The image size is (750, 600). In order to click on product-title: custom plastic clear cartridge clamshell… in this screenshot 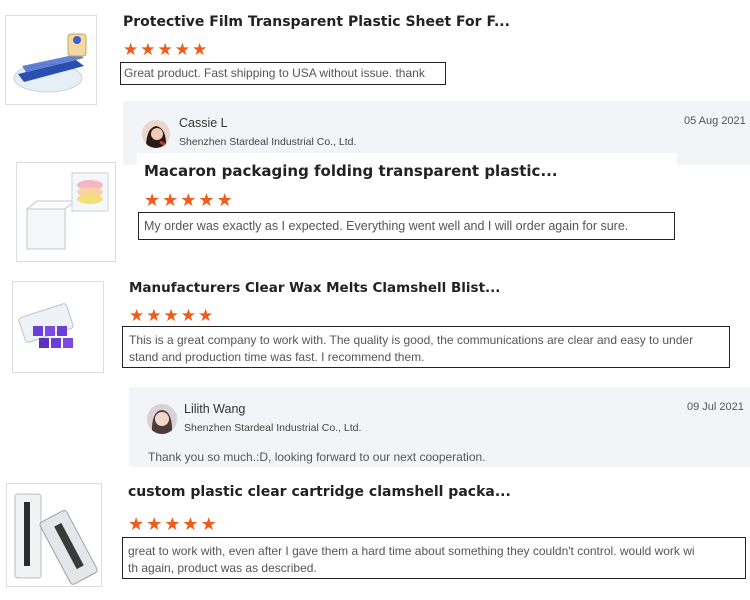, I will do `click(319, 492)`.